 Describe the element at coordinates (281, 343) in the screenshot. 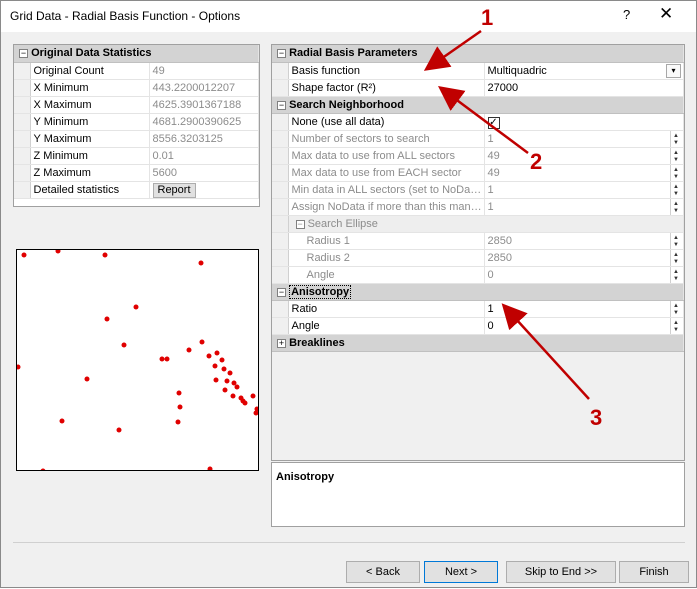

I see `expand-icon: +` at that location.